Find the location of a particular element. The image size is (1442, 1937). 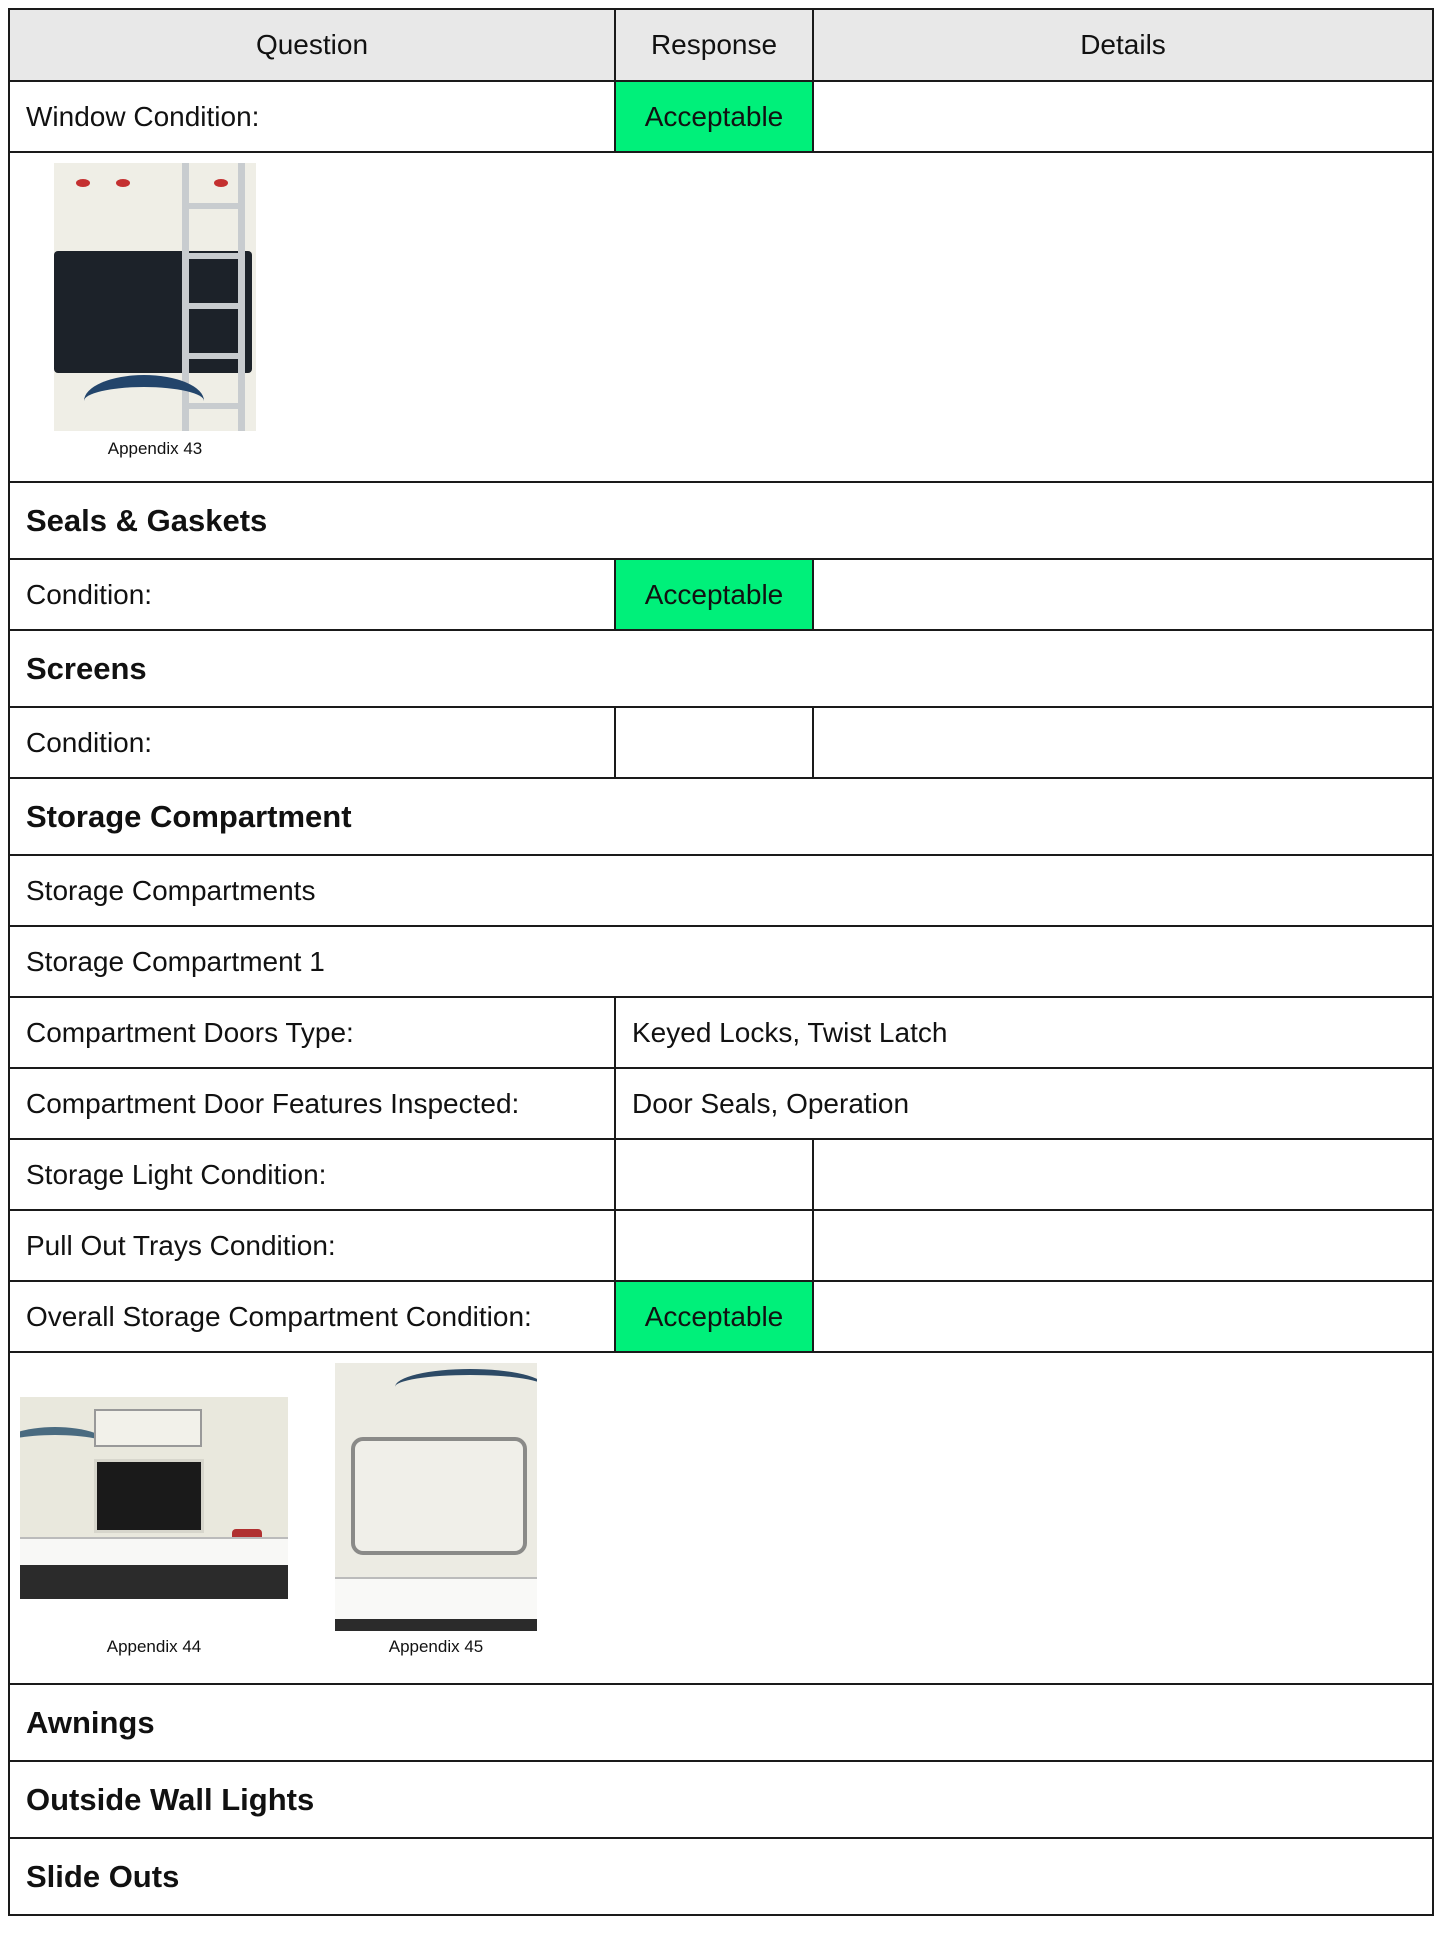

details-seals-condition is located at coordinates (1123, 594).